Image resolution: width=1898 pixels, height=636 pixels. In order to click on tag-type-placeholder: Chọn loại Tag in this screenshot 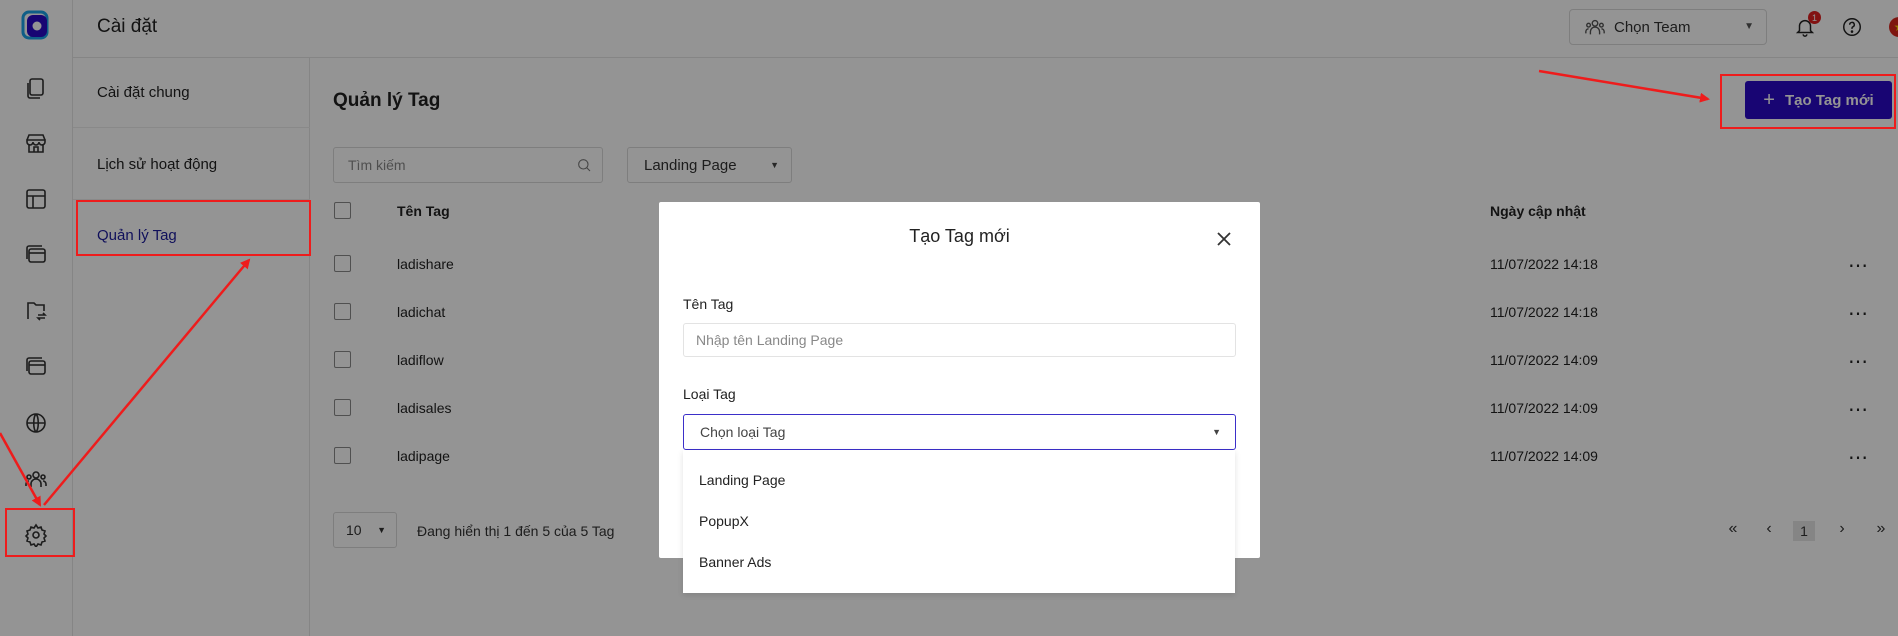, I will do `click(743, 432)`.